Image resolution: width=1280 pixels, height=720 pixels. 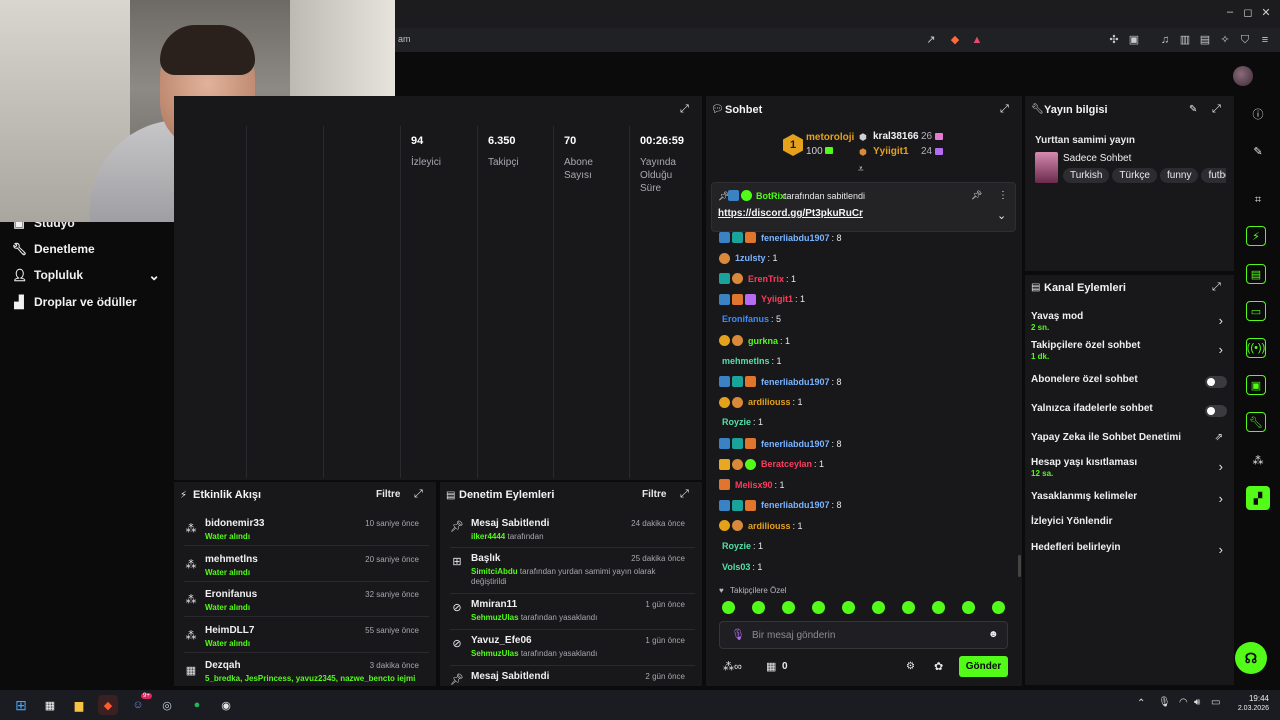 What do you see at coordinates (1019, 566) in the screenshot?
I see `chat-scrollbar` at bounding box center [1019, 566].